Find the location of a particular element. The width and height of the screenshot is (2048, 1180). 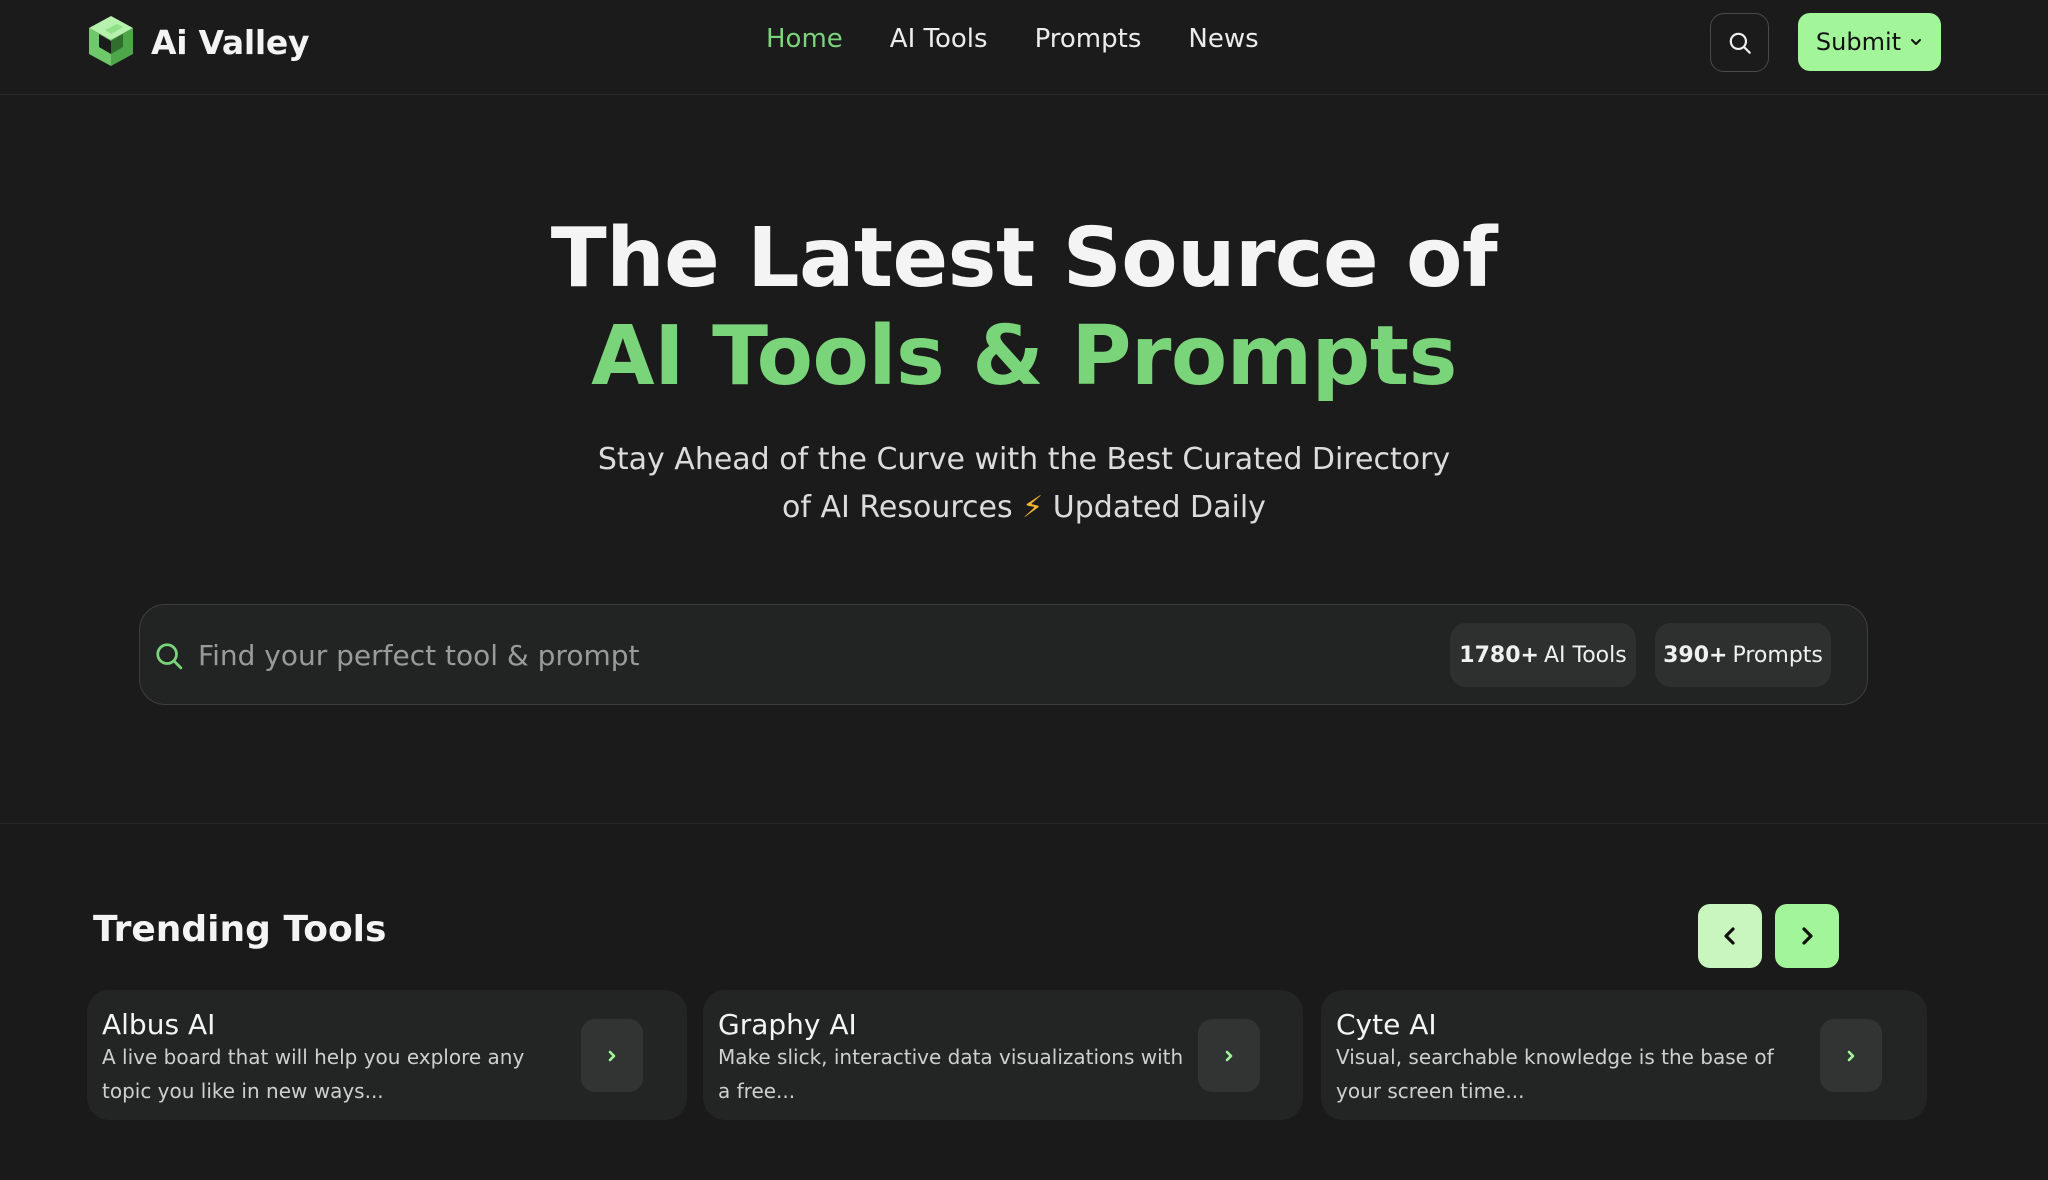

brand-logo: Ai Valley is located at coordinates (197, 42).